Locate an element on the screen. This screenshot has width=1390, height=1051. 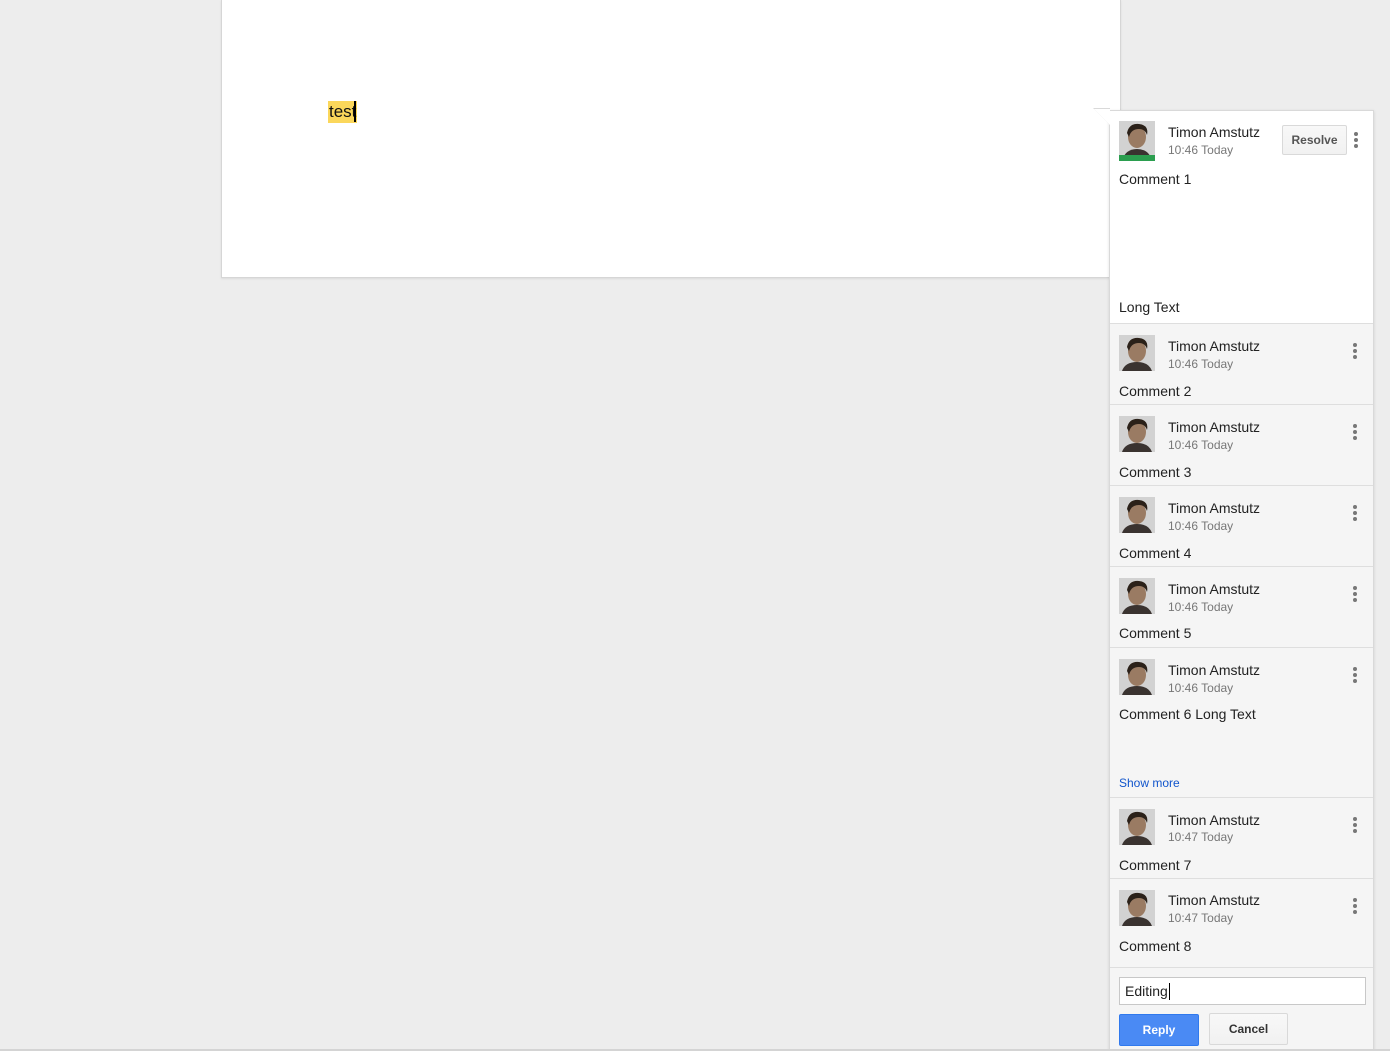
comment-item: Timon Amstutz 10:47 Today Comment 7 is located at coordinates (1241, 838).